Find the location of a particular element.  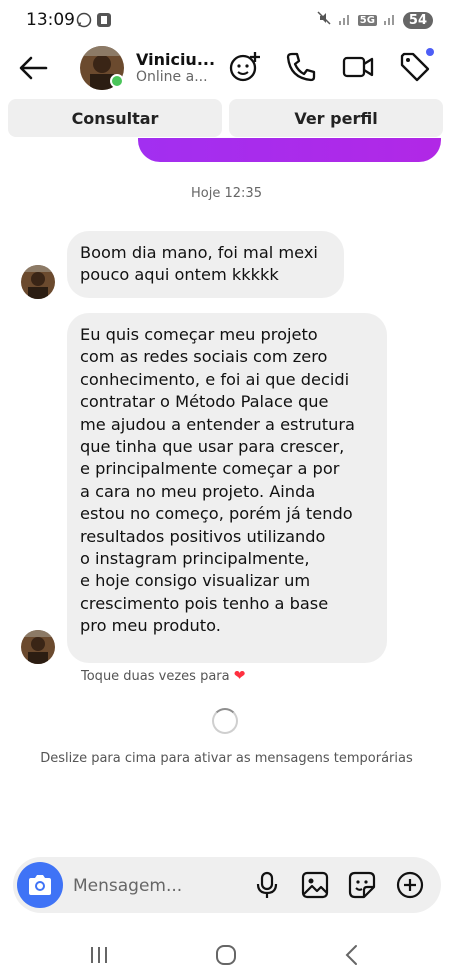

message-input is located at coordinates (148, 886).